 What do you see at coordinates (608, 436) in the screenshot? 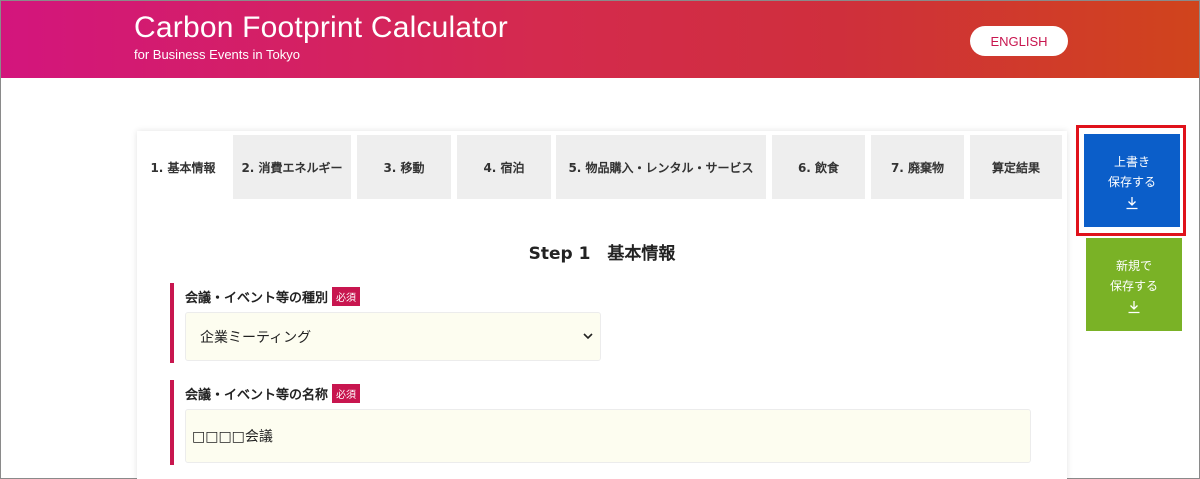
I see `event-name-input: □□□□会議` at bounding box center [608, 436].